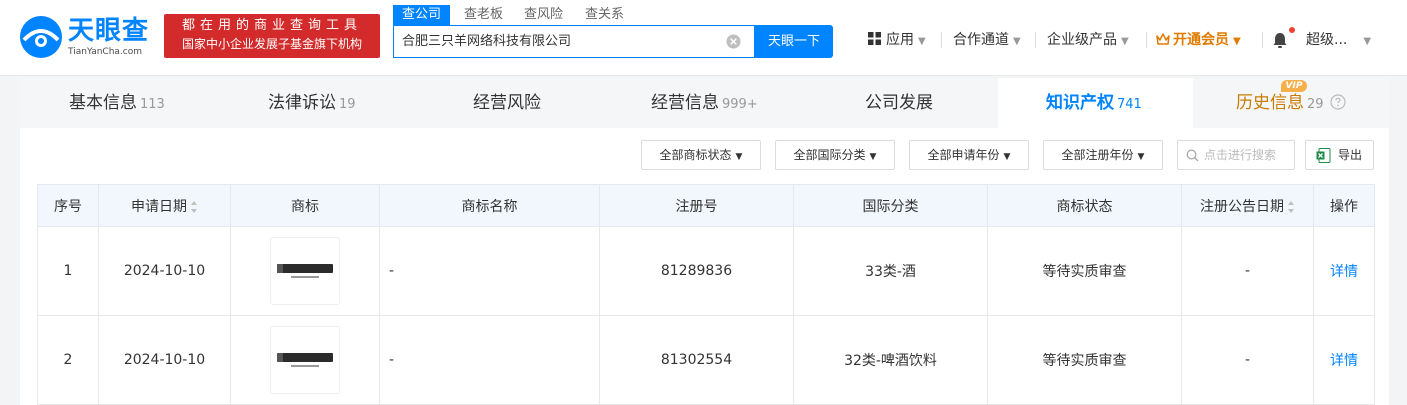 This screenshot has height=405, width=1407. What do you see at coordinates (1242, 206) in the screenshot?
I see `col-header-label: 注册公告日期` at bounding box center [1242, 206].